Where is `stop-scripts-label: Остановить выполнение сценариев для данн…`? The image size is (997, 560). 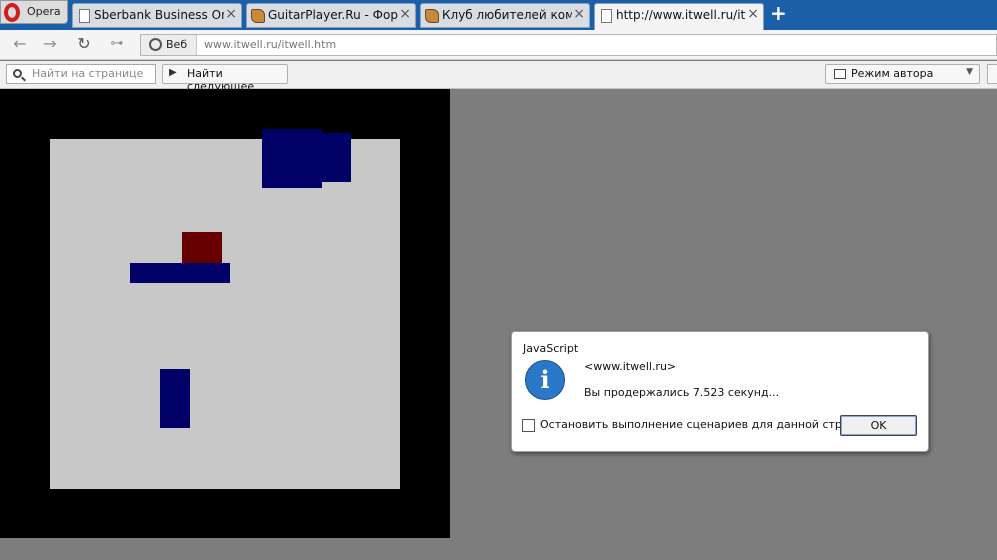 stop-scripts-label: Остановить выполнение сценариев для данн… is located at coordinates (709, 424).